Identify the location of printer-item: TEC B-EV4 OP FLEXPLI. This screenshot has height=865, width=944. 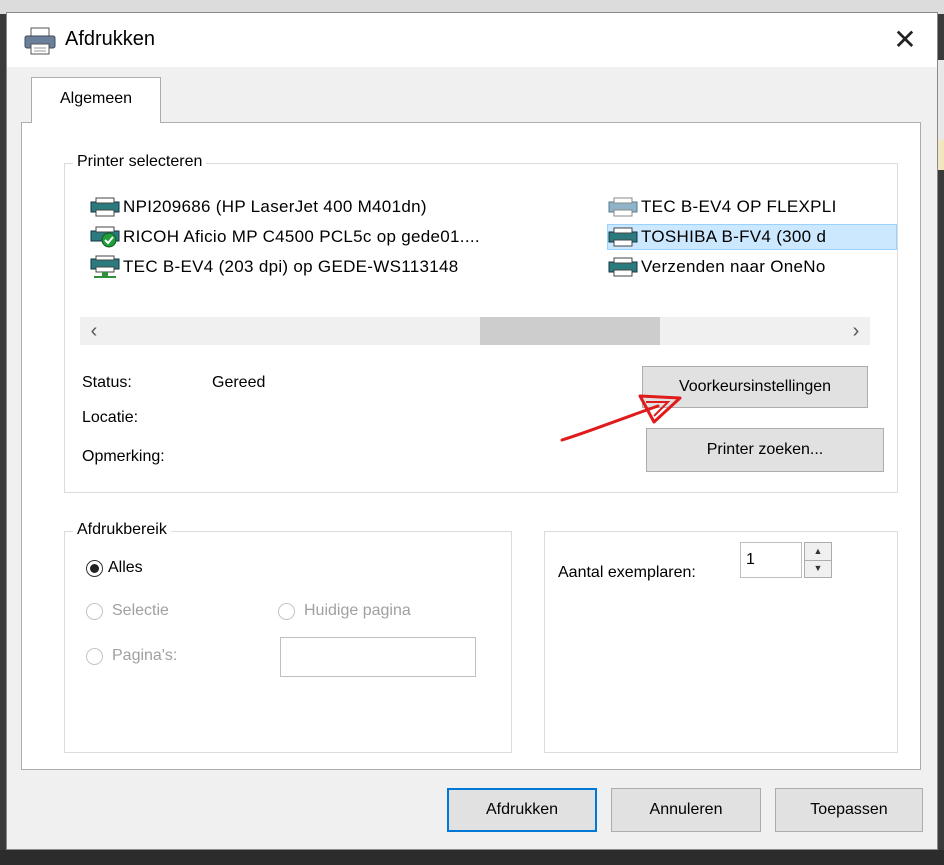
(722, 207).